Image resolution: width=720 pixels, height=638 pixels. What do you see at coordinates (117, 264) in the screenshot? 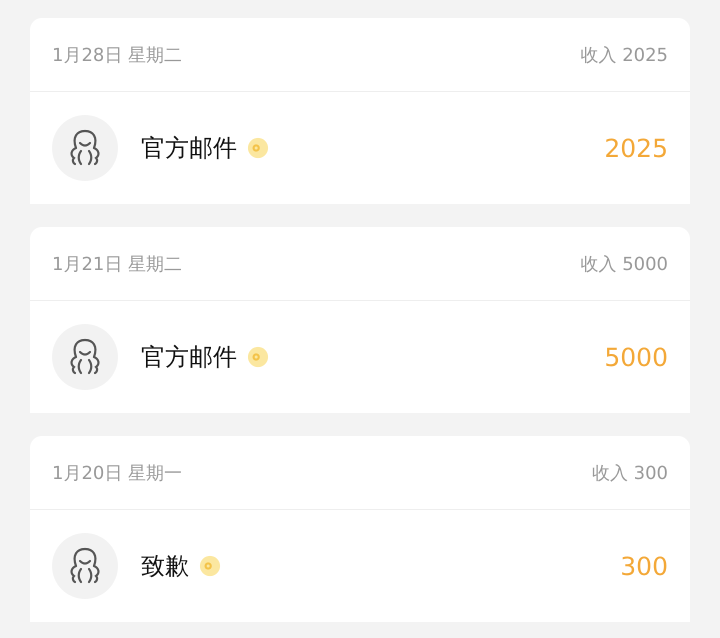
I see `record-date: 1月21日 星期二` at bounding box center [117, 264].